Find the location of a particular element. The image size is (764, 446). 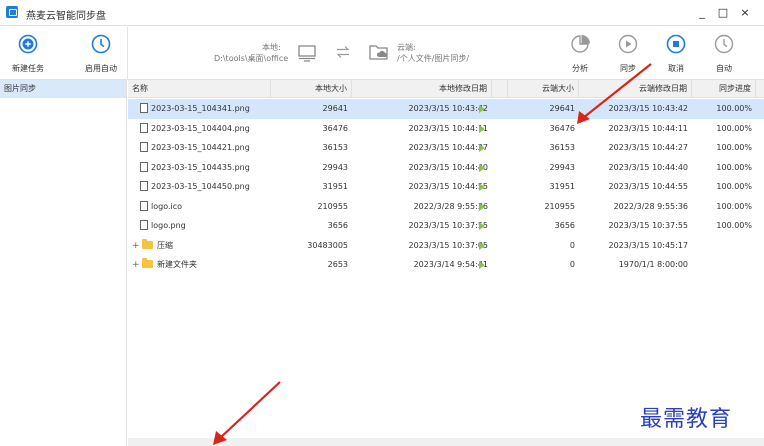

cell-cloud-modified: 2023/3/15 10:44:40 is located at coordinates (648, 167).